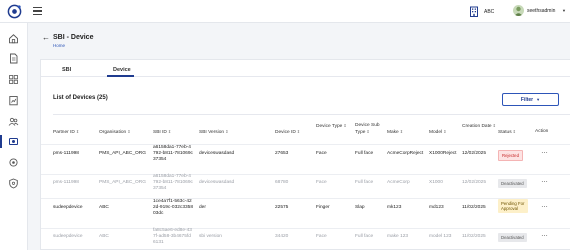 The height and width of the screenshot is (250, 570). Describe the element at coordinates (405, 153) in the screenshot. I see `cell-make: AcmeCorpReject` at that location.